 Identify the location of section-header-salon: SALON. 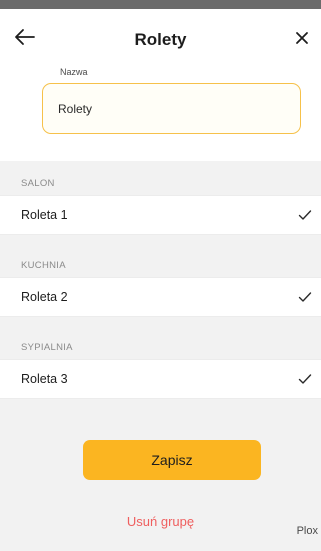
(38, 183).